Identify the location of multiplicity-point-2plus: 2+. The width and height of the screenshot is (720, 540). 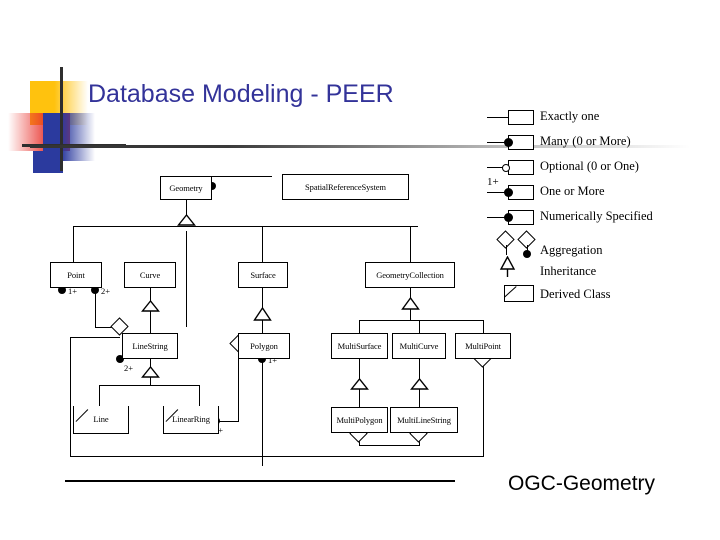
(106, 291).